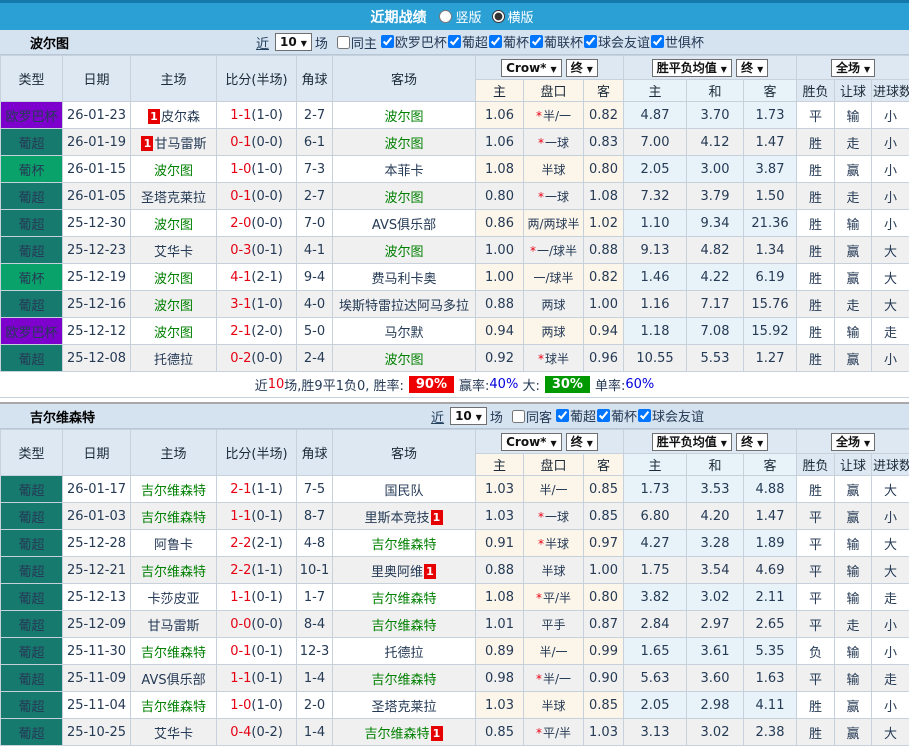 This screenshot has height=755, width=909. I want to click on match-score: 2-1(2-0), so click(256, 331).